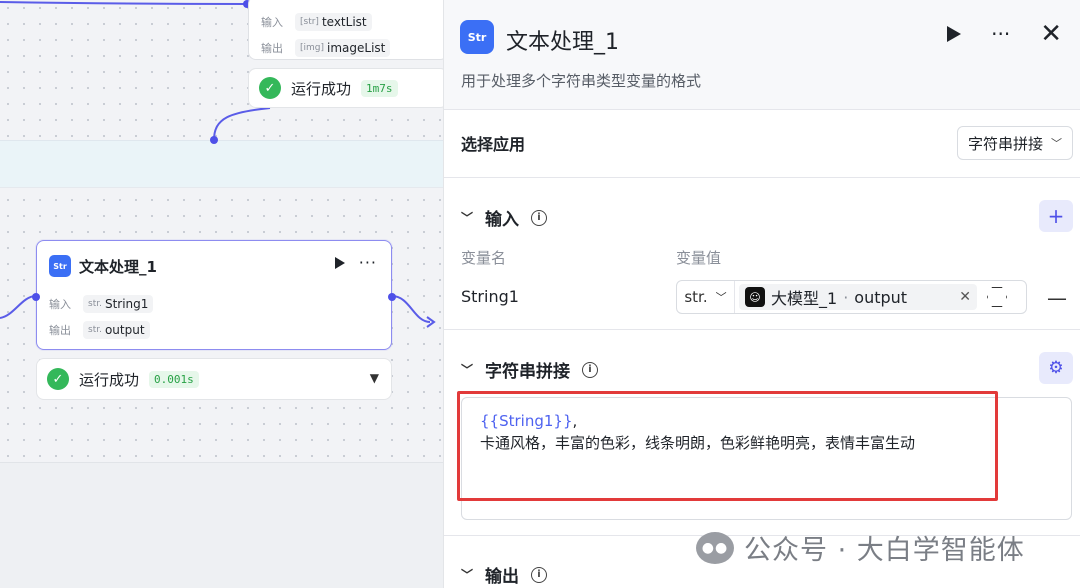  I want to click on column-header-name: 变量名, so click(484, 258).